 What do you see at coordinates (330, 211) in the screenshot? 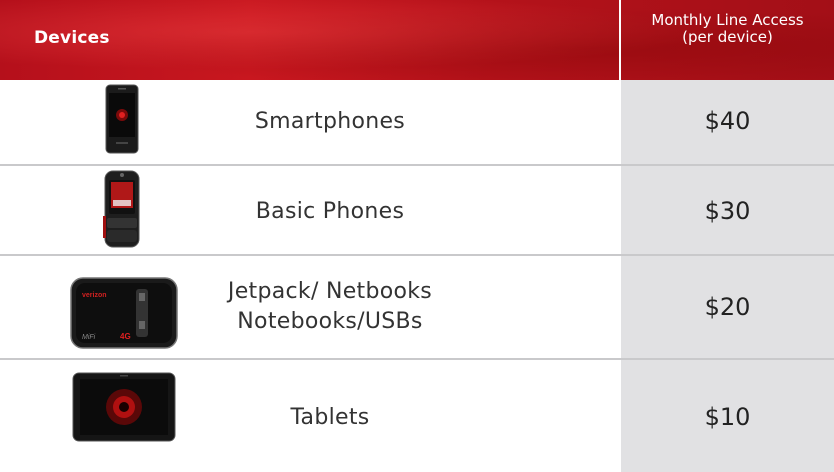
I see `device-label: Basic Phones` at bounding box center [330, 211].